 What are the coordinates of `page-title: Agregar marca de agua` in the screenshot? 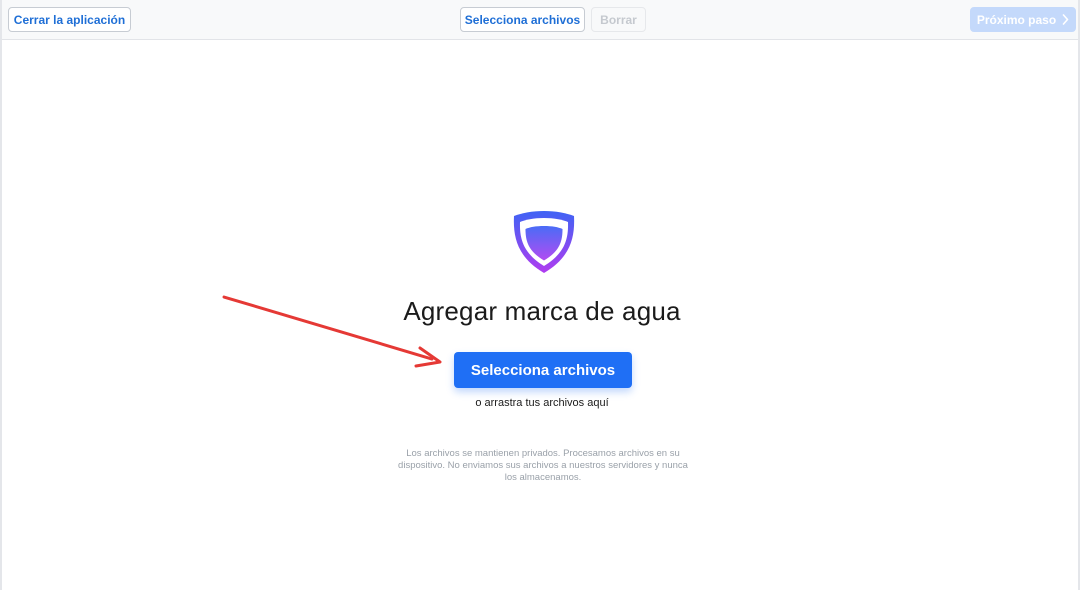 It's located at (542, 311).